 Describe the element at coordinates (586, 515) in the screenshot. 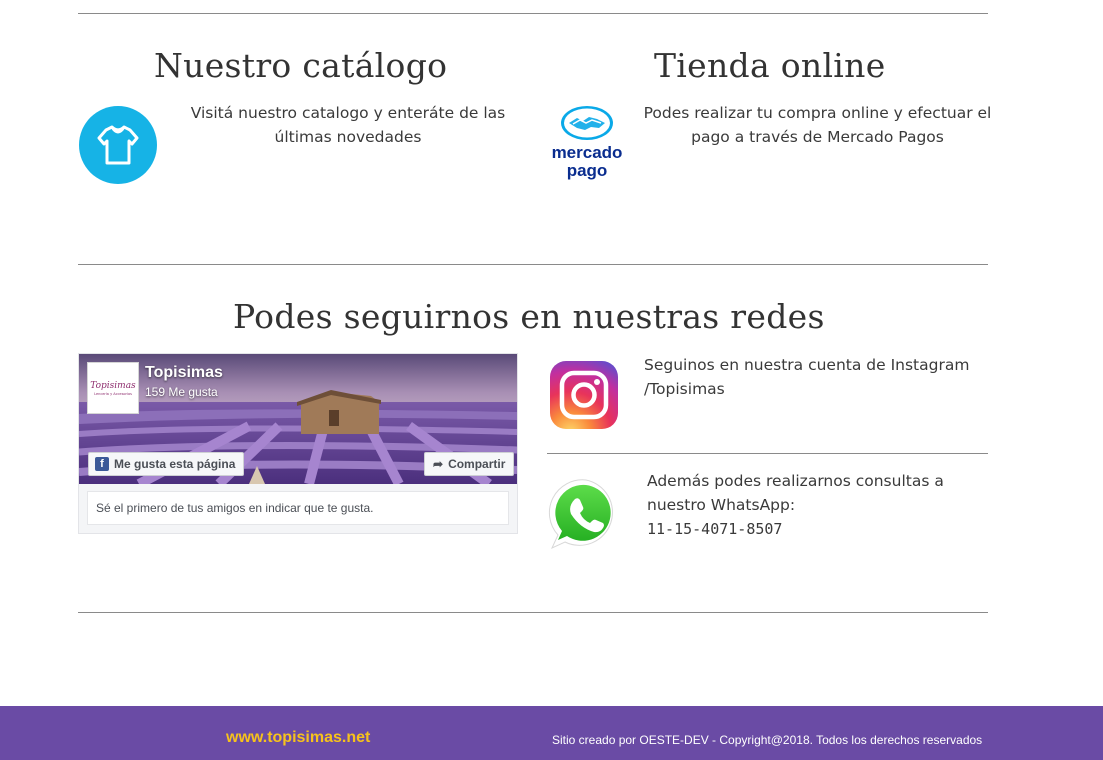

I see `whatsapp-icon` at that location.